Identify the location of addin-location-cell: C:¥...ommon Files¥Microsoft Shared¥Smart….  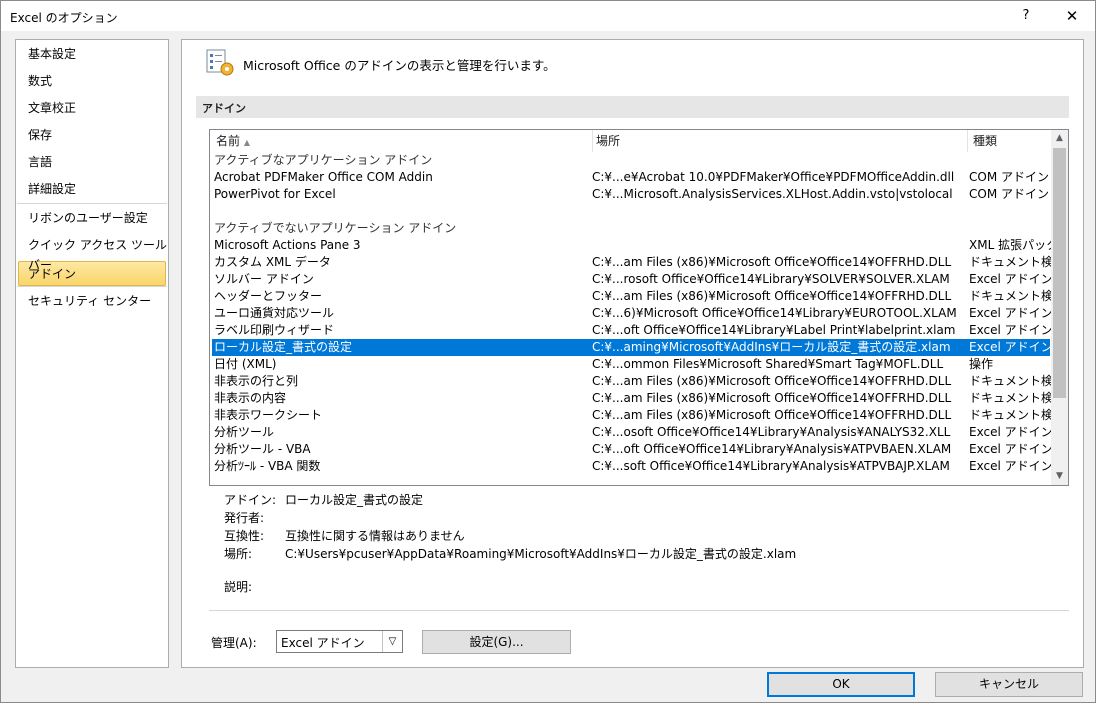
(768, 364).